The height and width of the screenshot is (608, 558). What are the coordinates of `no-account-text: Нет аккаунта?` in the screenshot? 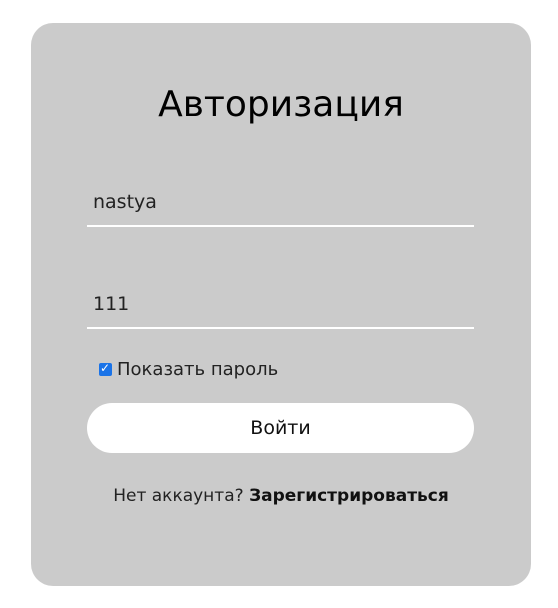 It's located at (178, 496).